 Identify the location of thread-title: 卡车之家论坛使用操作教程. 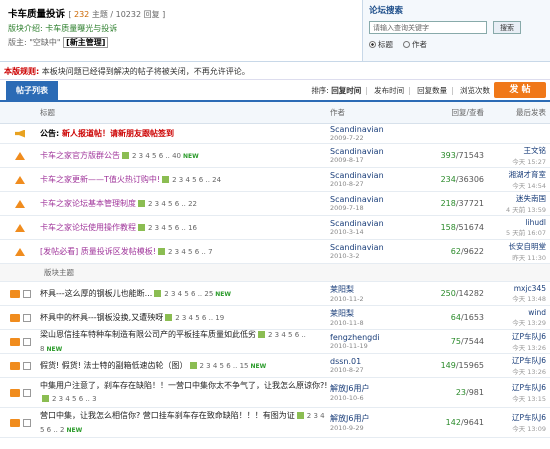
(88, 227).